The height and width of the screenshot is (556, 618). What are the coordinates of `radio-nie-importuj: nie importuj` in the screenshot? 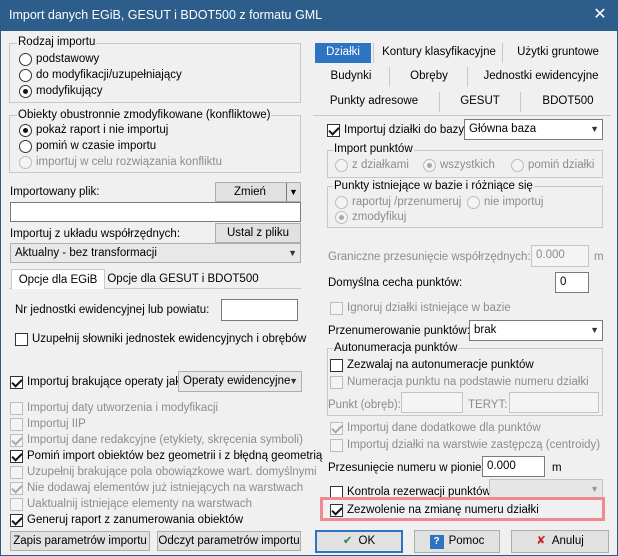 It's located at (505, 202).